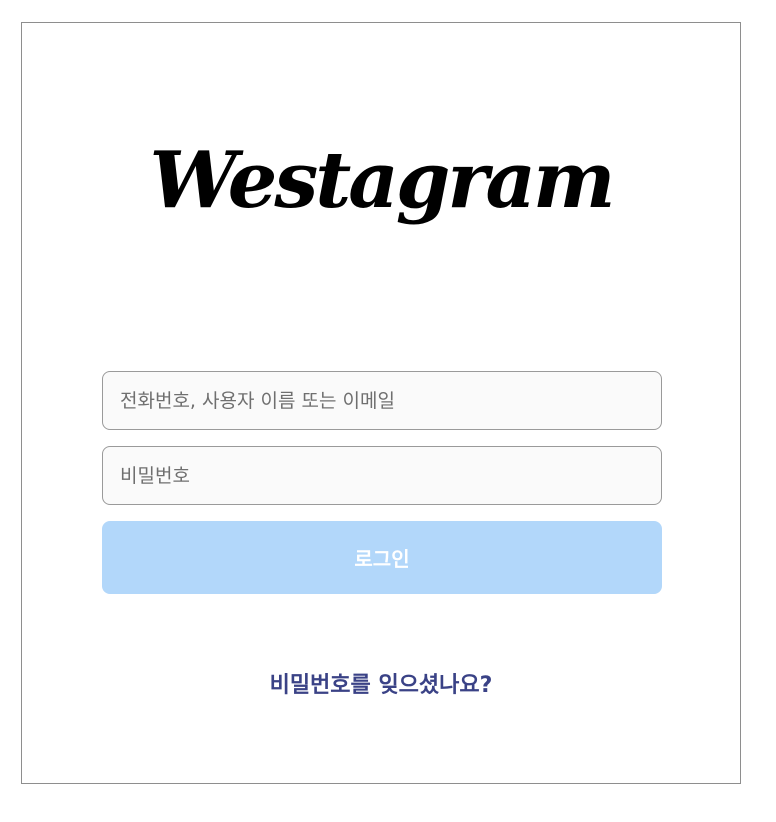  I want to click on login-button: 로그인, so click(382, 557).